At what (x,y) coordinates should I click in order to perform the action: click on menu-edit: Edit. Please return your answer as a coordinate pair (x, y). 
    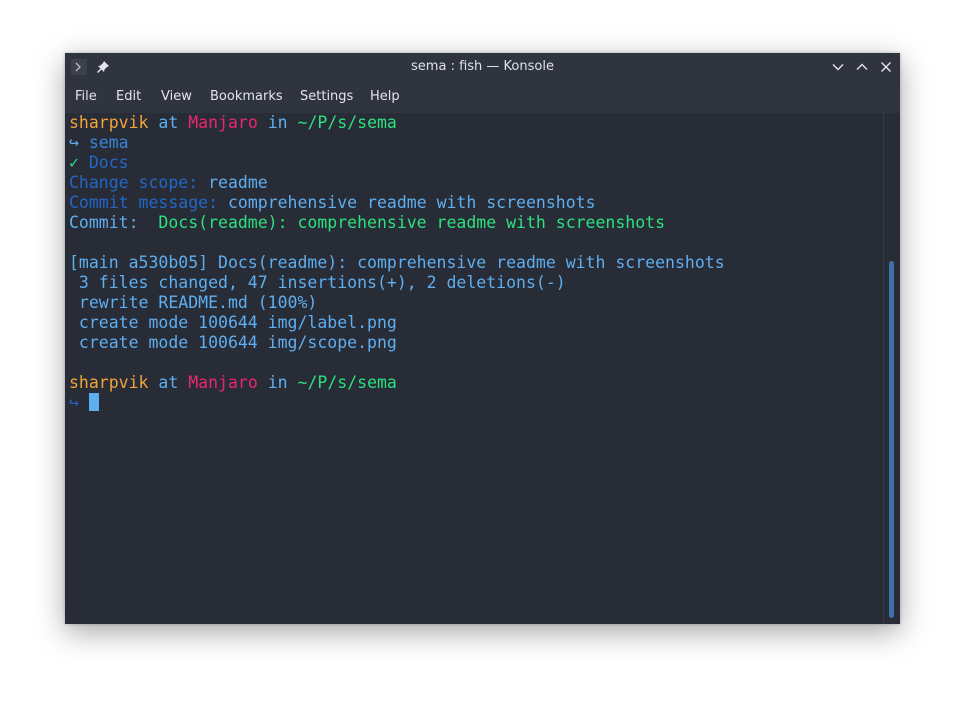
    Looking at the image, I should click on (128, 97).